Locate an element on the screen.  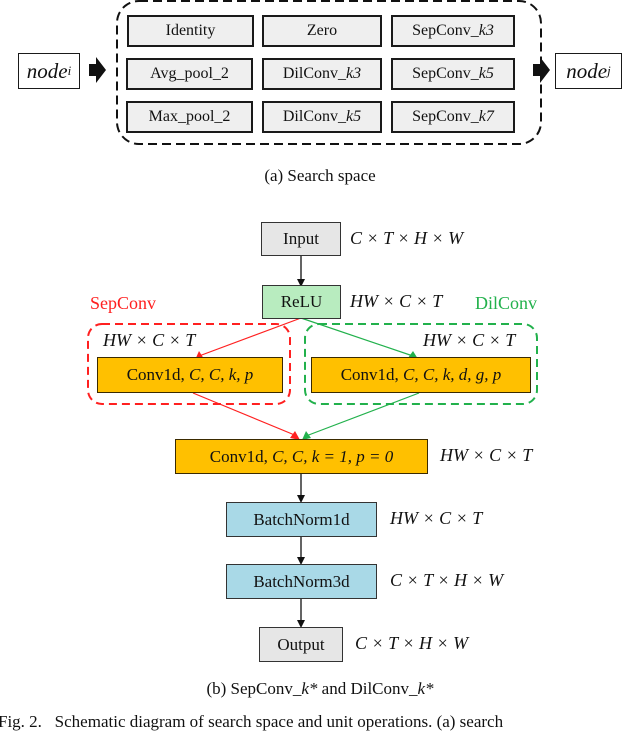
op-sepconv-k7: SepConv_ k7 is located at coordinates (453, 117).